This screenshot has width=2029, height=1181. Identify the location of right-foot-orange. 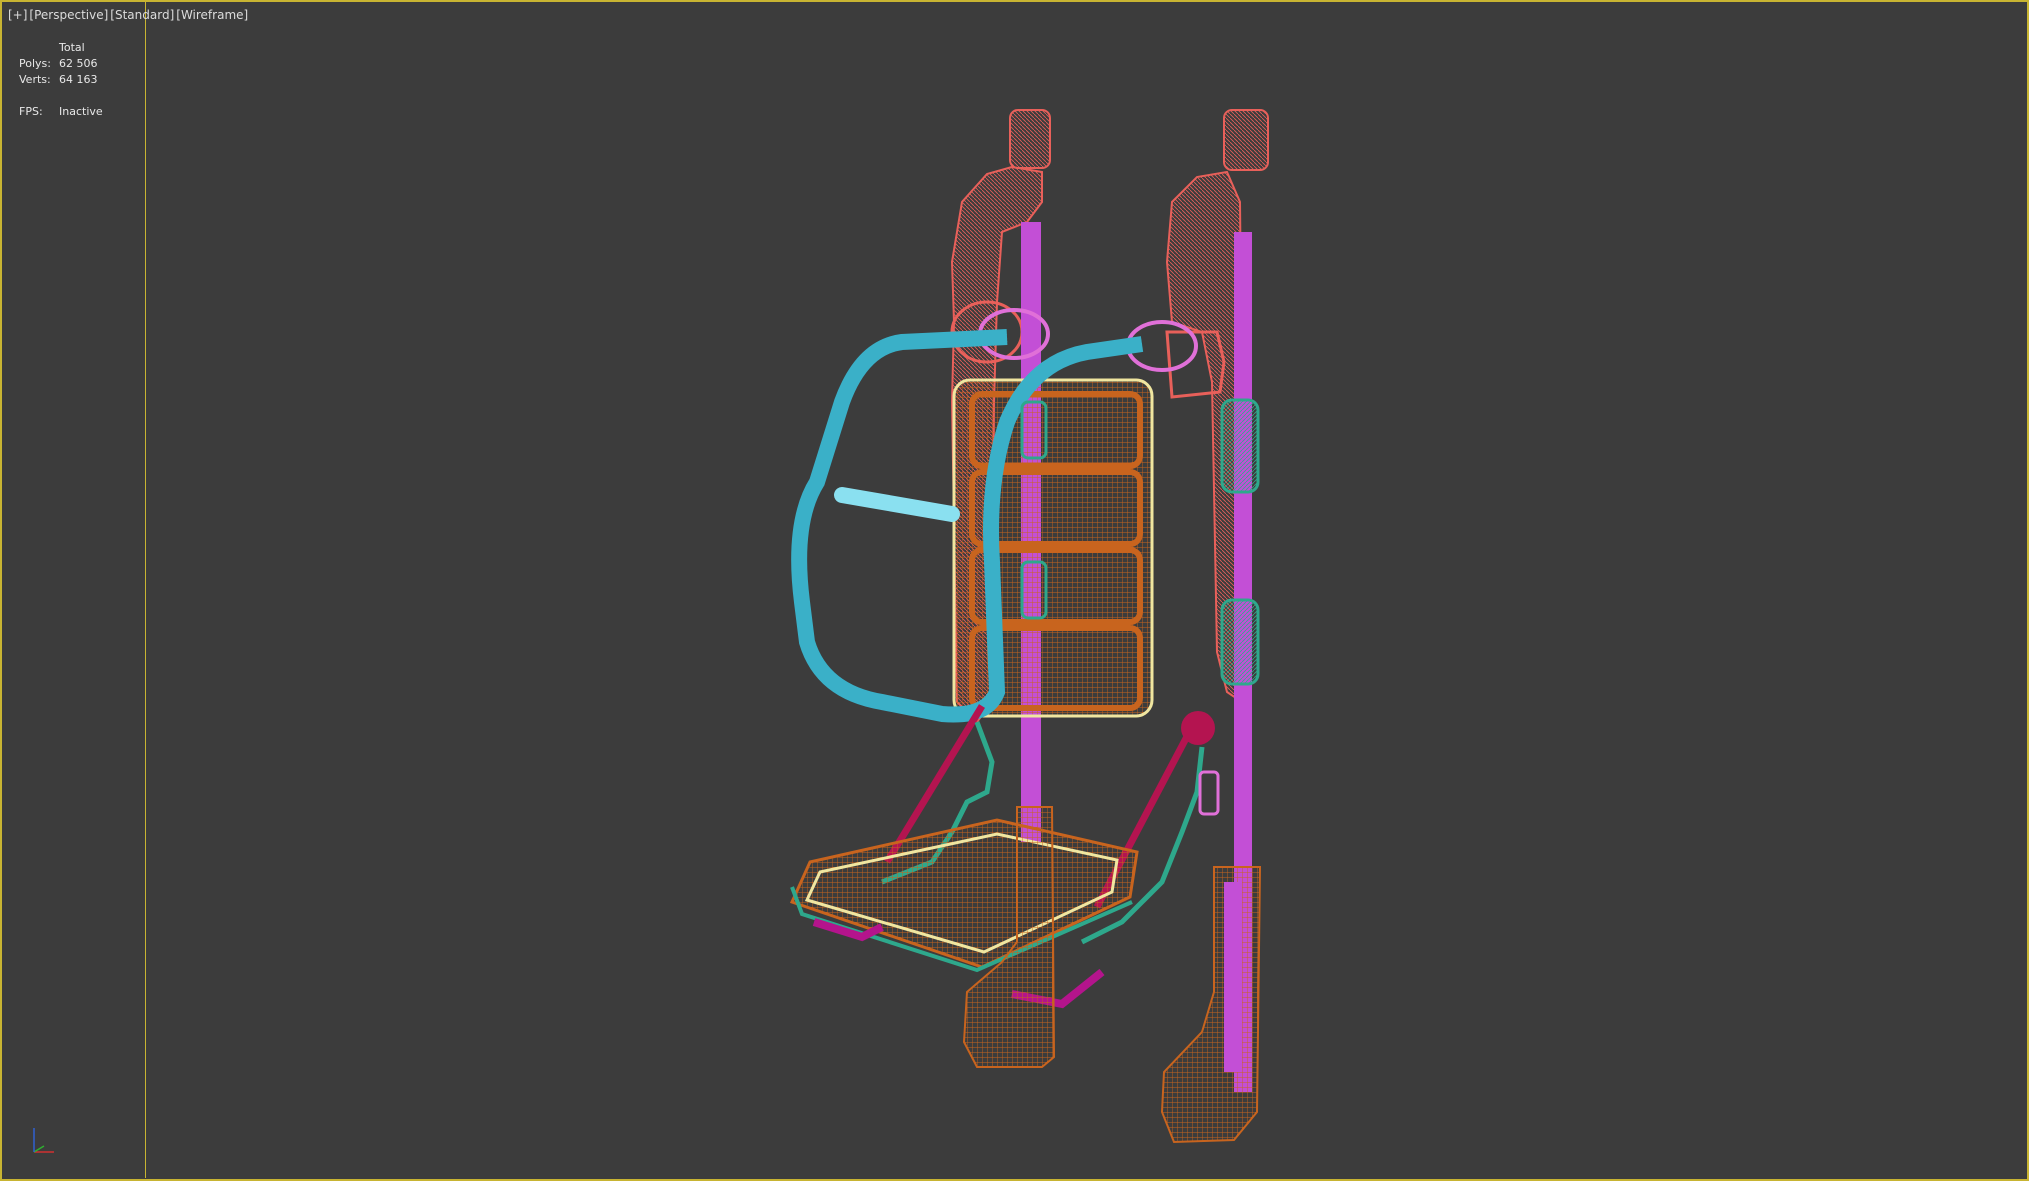
(1211, 1005).